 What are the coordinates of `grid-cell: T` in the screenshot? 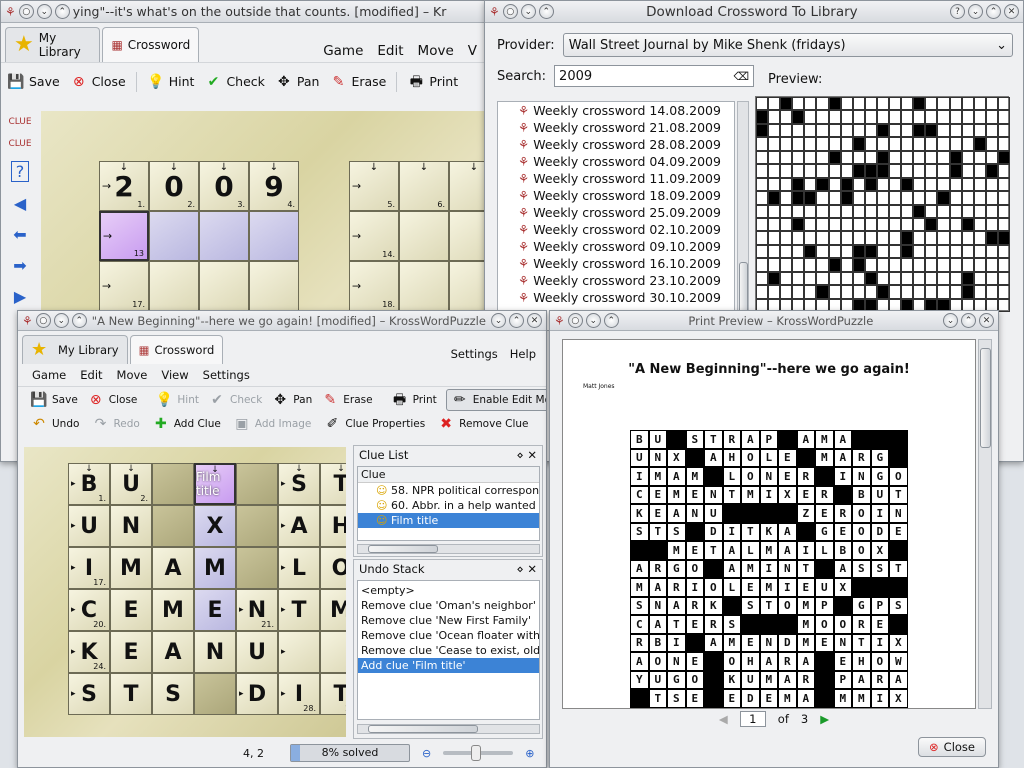 It's located at (131, 694).